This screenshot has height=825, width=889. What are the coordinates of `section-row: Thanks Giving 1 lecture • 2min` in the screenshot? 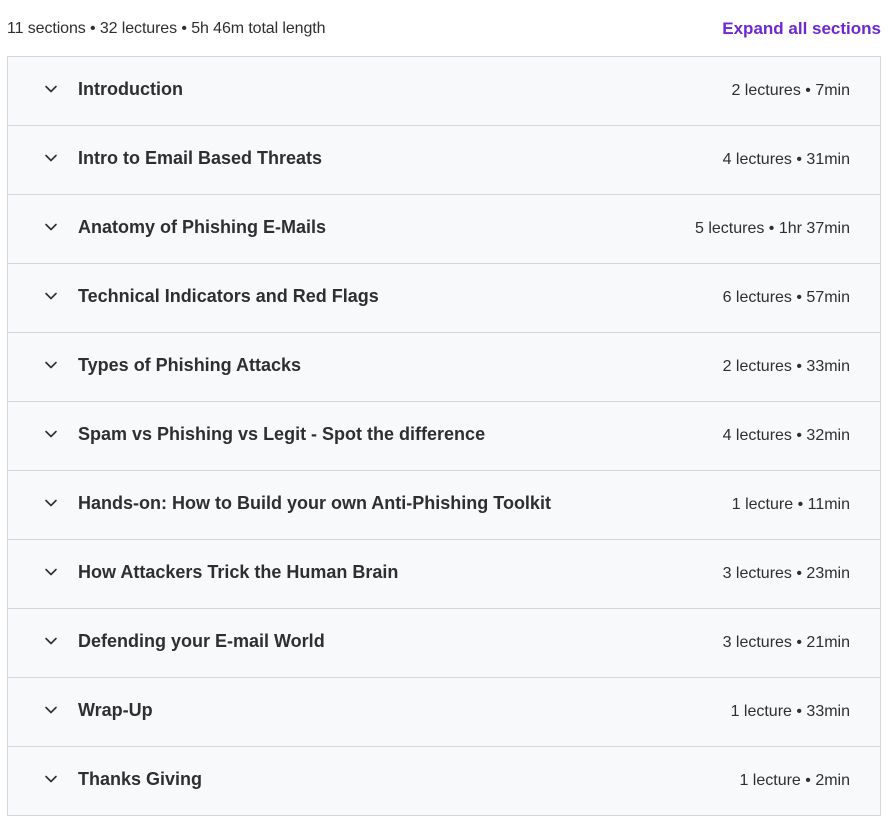 It's located at (444, 781).